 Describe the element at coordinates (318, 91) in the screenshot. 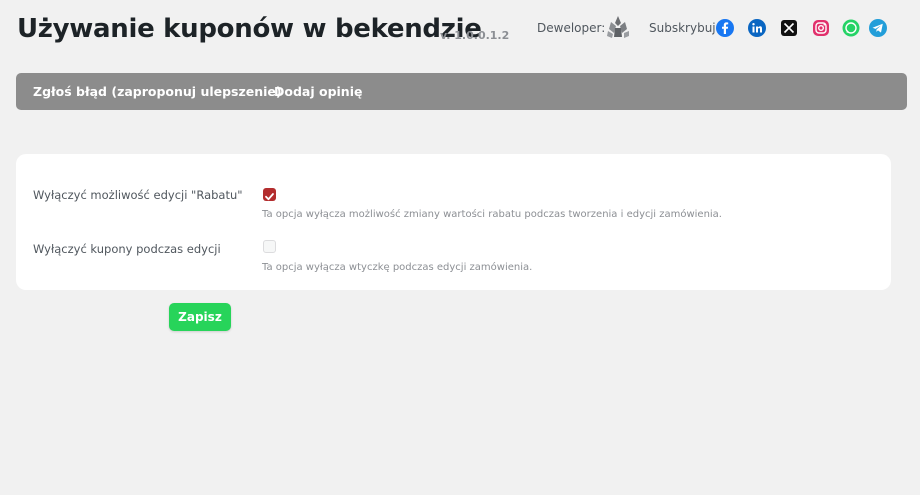

I see `add-review-link: Dodaj opinię` at that location.